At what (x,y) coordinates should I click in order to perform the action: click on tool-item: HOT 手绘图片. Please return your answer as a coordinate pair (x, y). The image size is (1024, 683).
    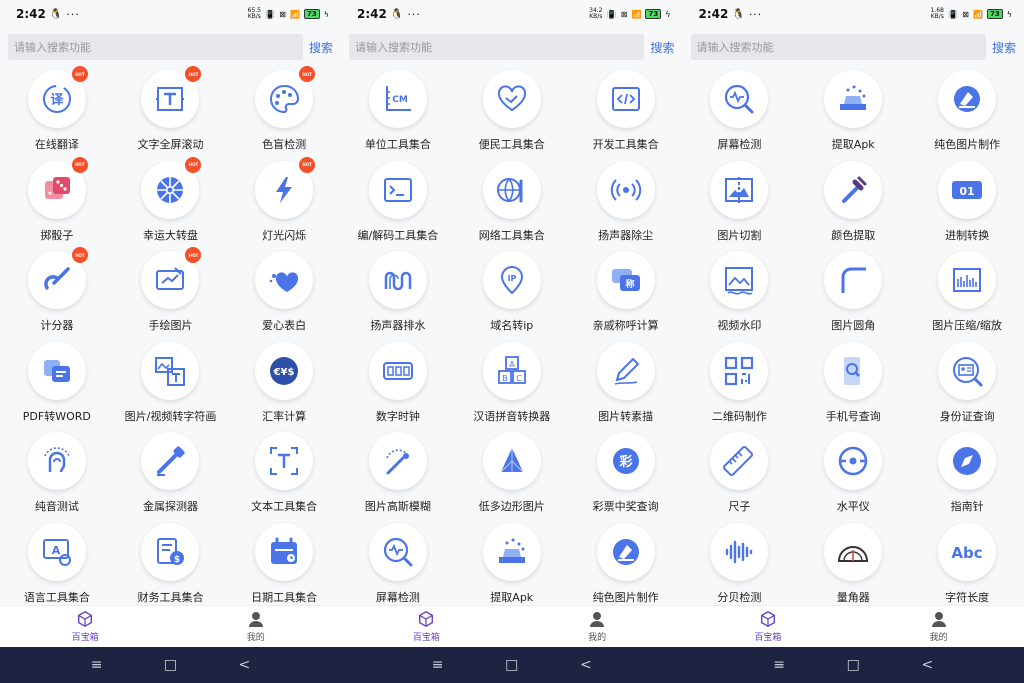
    Looking at the image, I should click on (171, 294).